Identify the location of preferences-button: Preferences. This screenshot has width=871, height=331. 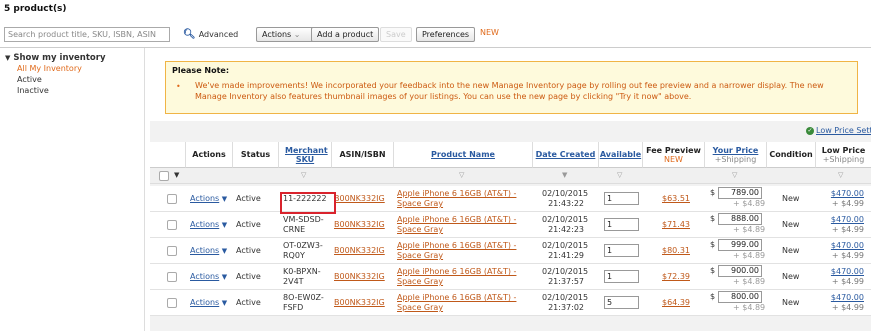
(446, 34).